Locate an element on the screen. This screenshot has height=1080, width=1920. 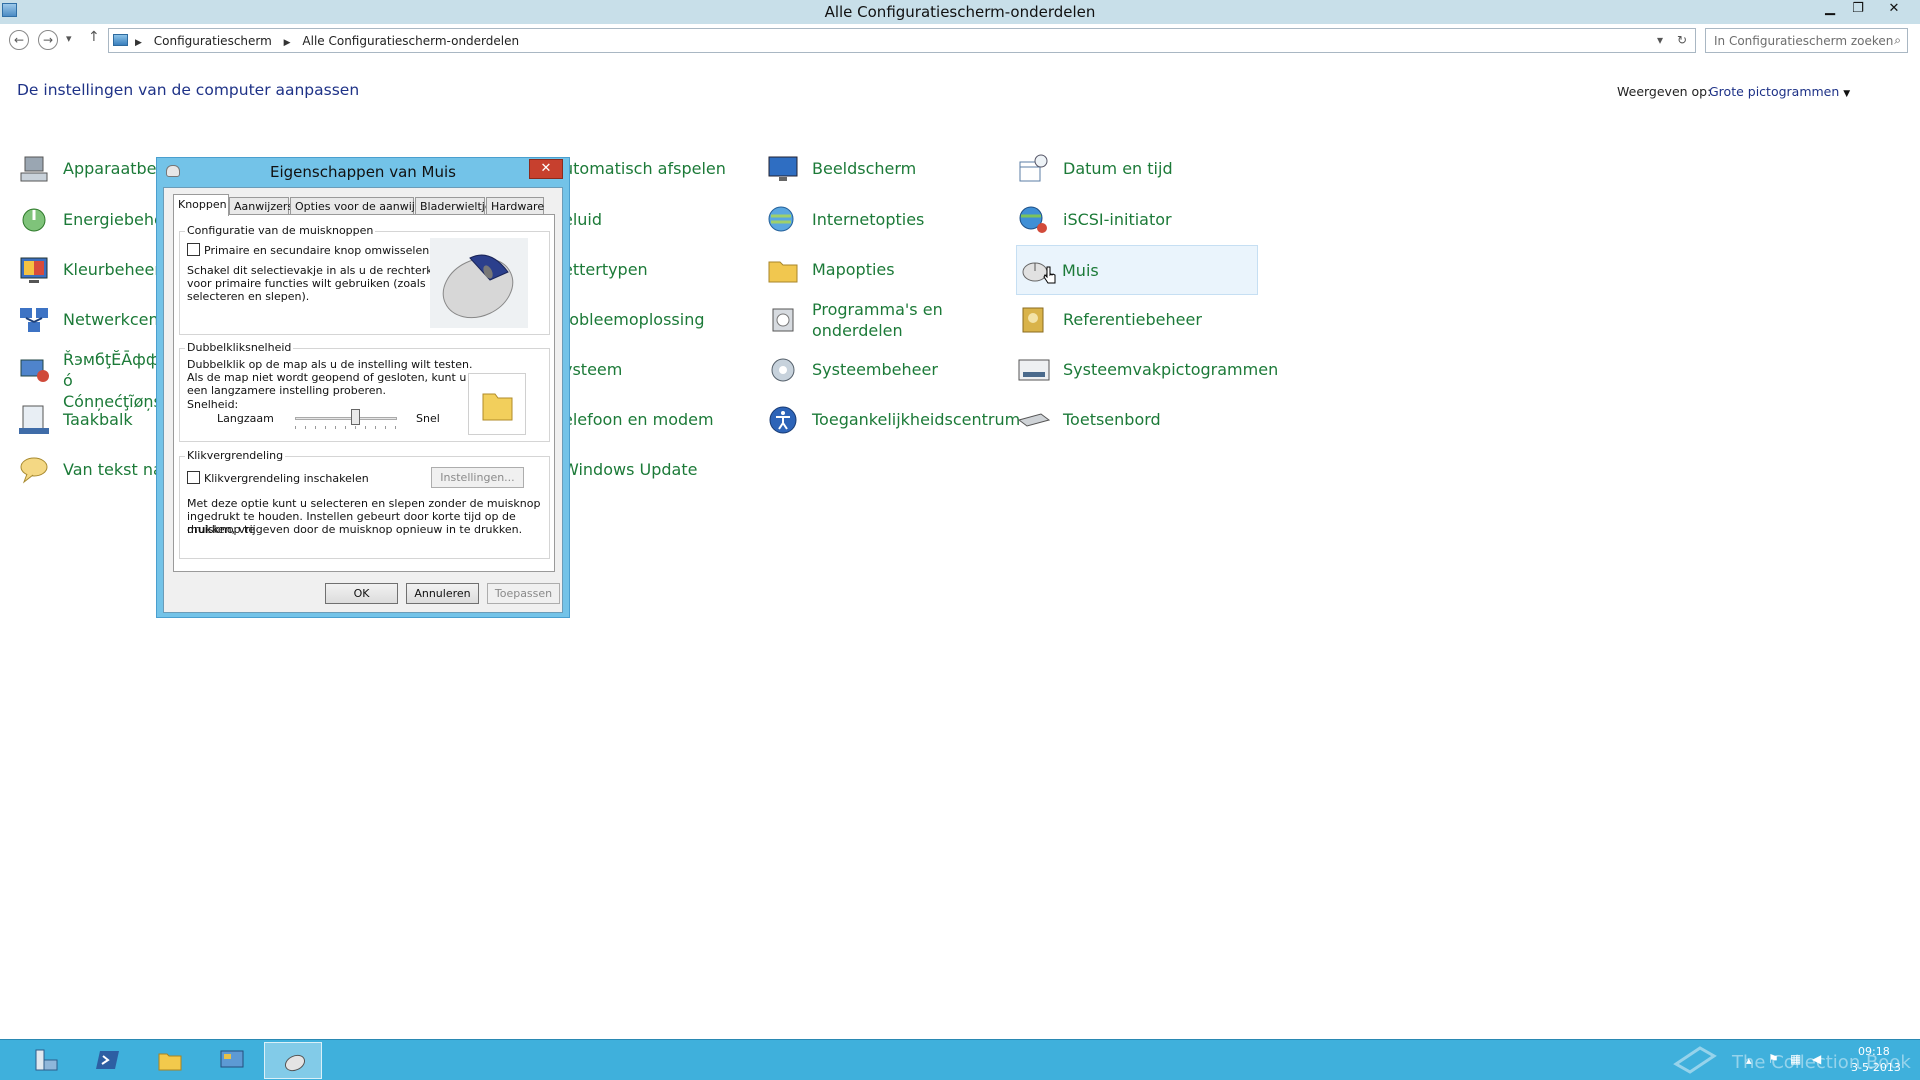
item-label: ysteem is located at coordinates (593, 369).